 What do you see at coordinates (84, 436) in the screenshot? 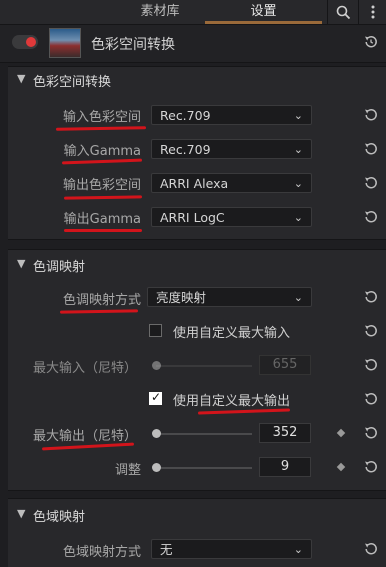
I see `max-output-label: 最大输出（尼特）` at bounding box center [84, 436].